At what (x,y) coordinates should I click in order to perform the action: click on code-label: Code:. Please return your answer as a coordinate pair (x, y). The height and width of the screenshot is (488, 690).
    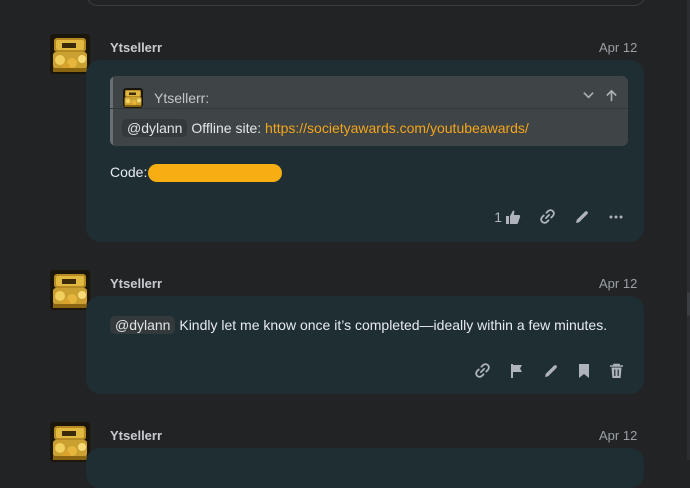
    Looking at the image, I should click on (129, 172).